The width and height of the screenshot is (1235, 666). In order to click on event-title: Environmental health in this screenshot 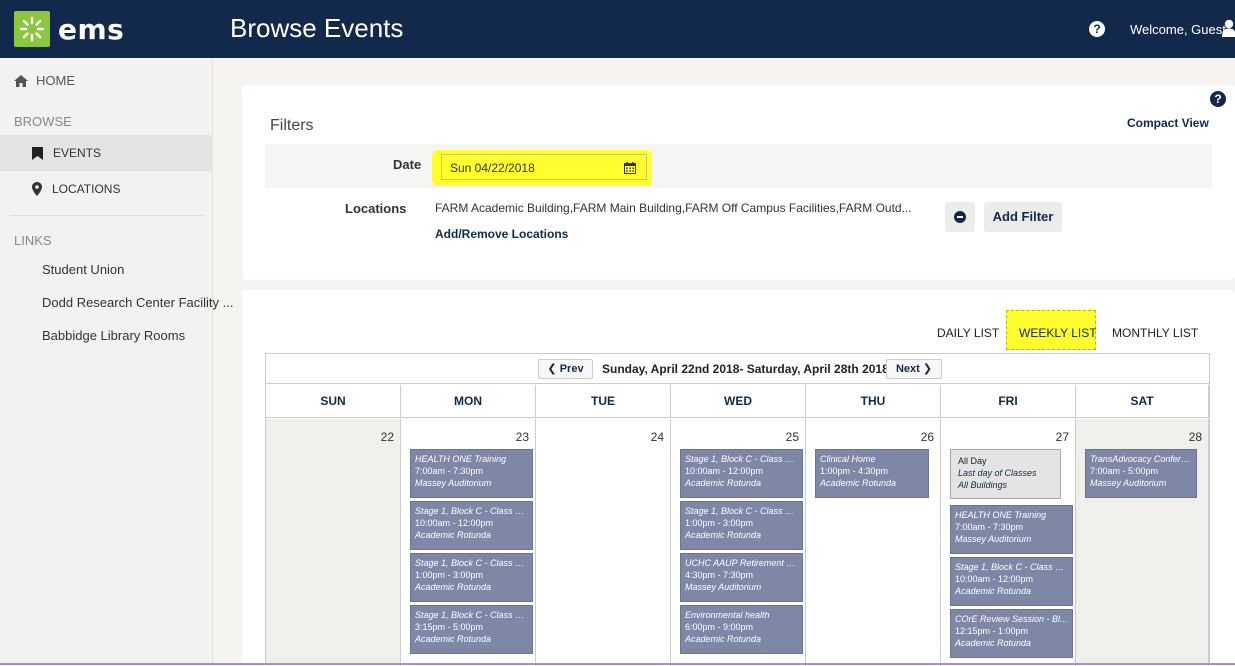, I will do `click(727, 615)`.